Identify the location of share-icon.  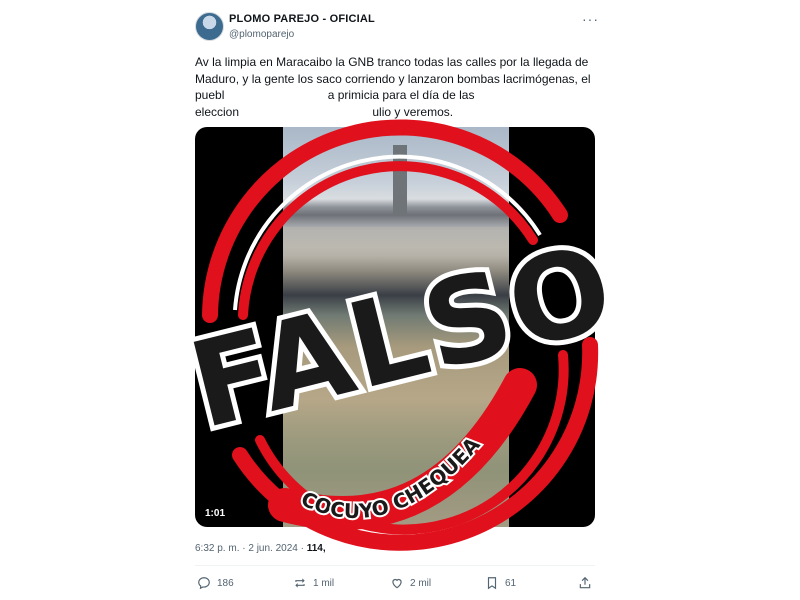
(585, 582).